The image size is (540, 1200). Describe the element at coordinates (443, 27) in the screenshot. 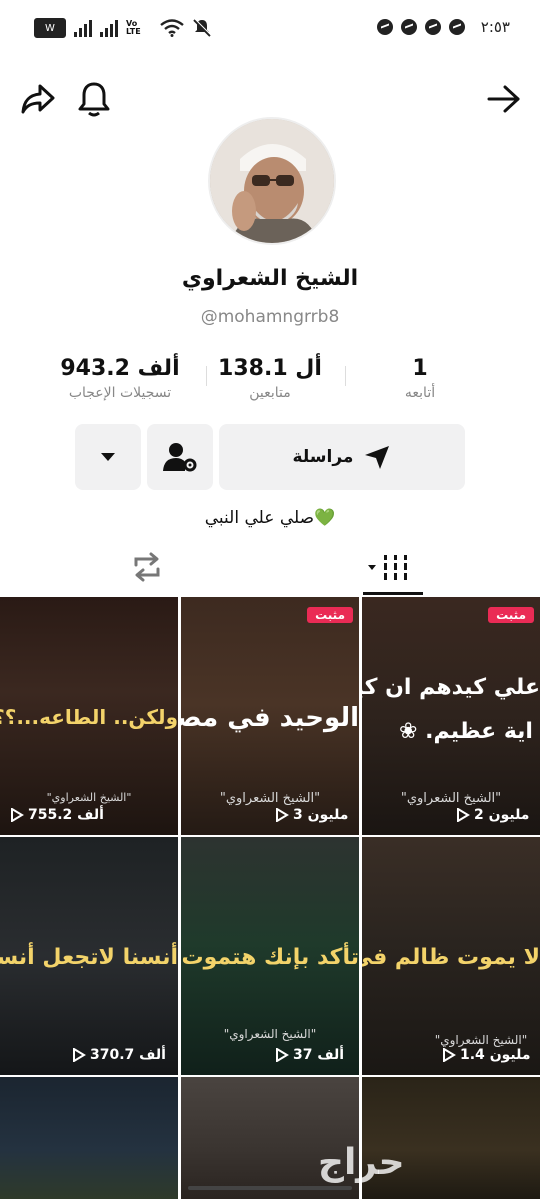

I see `status-right-icons: ٢:٥٣` at that location.